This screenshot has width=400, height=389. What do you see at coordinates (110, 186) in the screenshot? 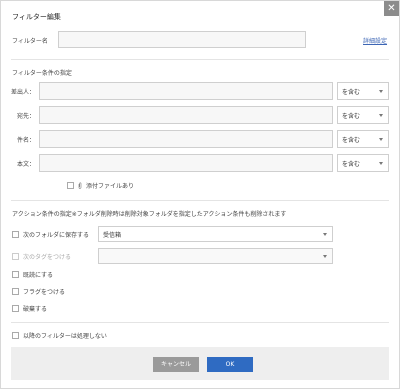
I see `attachment-label: 添付ファイルあり` at bounding box center [110, 186].